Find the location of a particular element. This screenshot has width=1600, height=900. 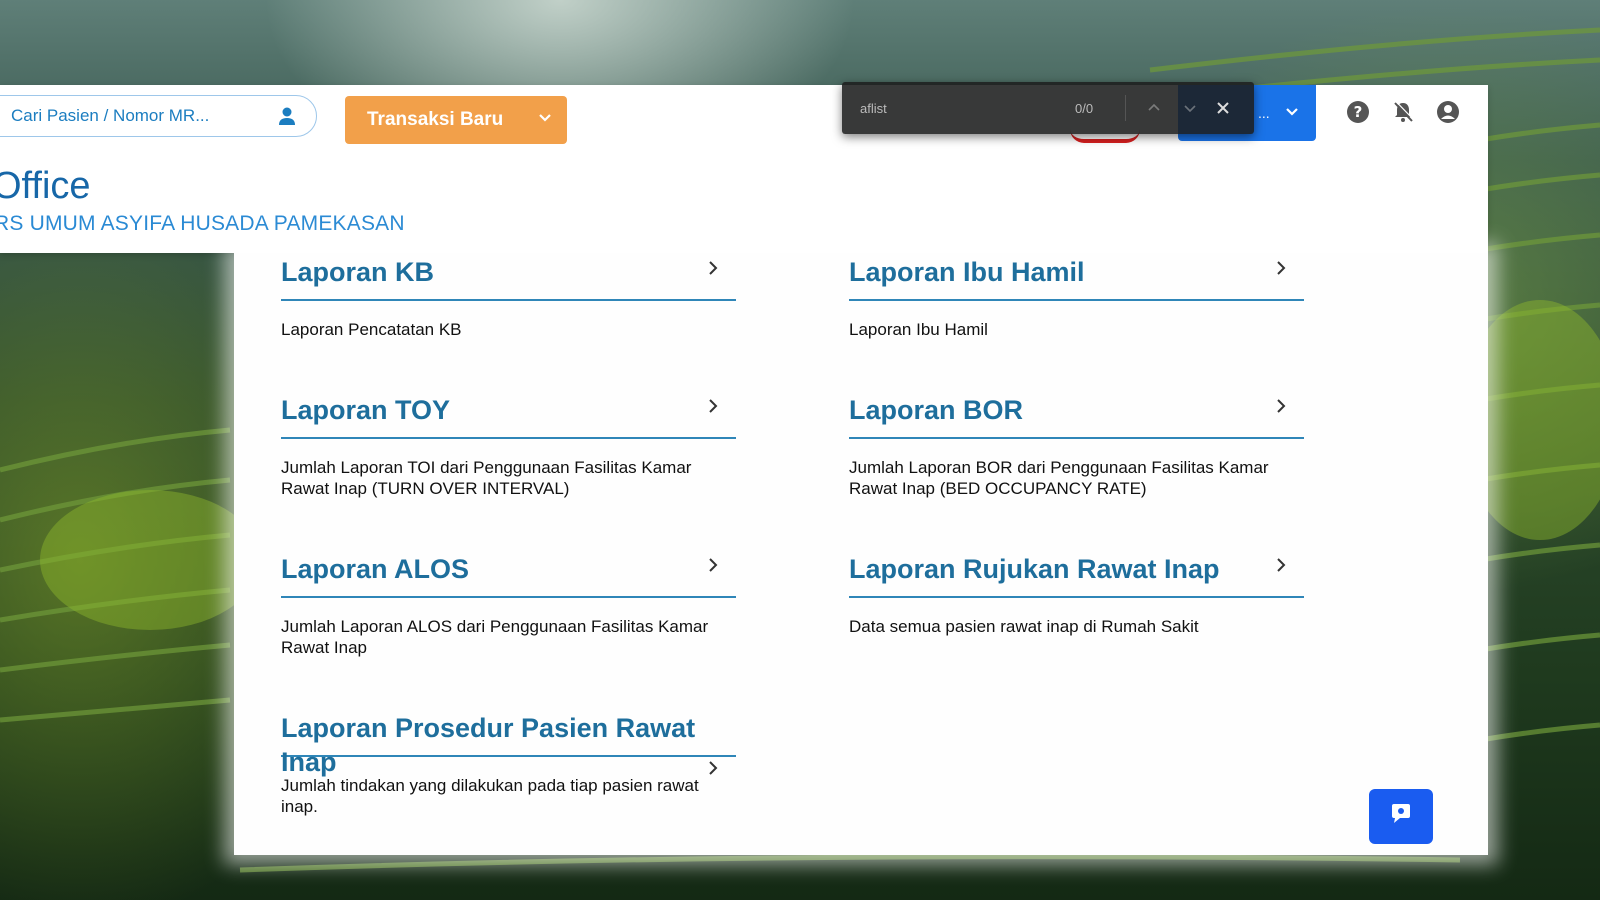

help-icon: ? is located at coordinates (1357, 111).